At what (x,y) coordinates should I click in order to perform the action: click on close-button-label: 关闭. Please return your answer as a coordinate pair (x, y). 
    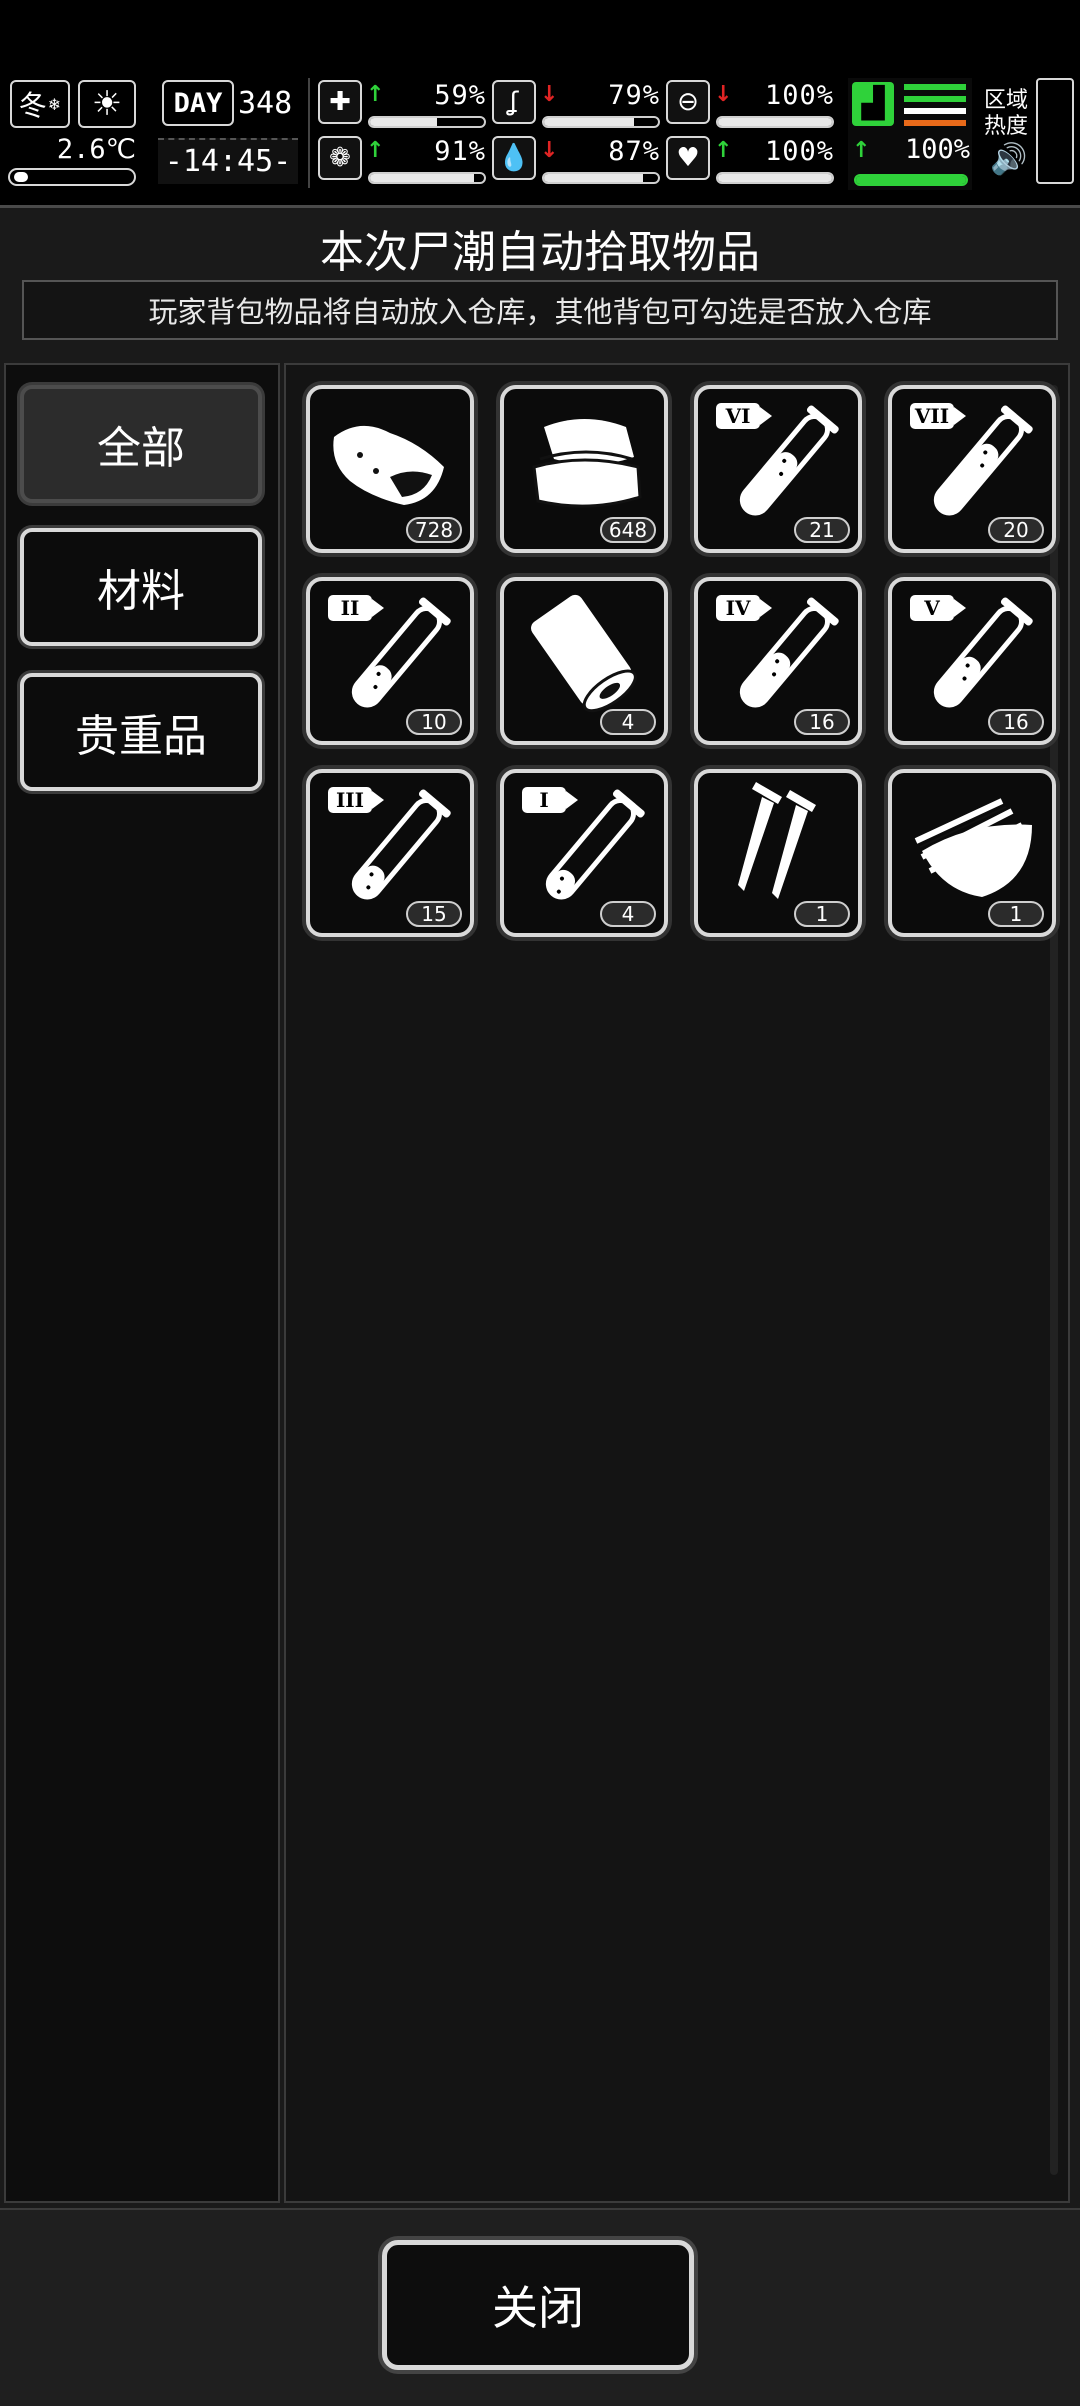
    Looking at the image, I should click on (538, 2308).